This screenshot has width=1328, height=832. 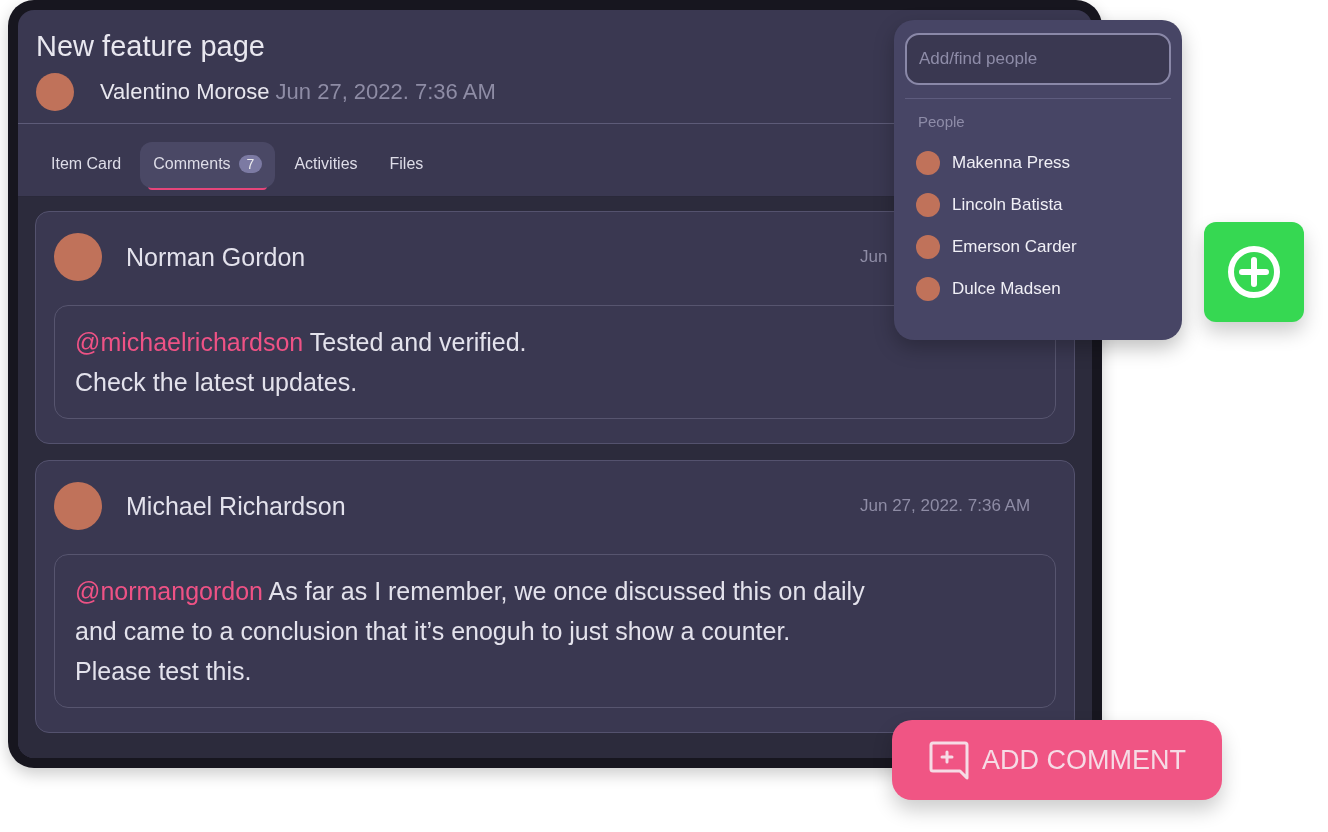 What do you see at coordinates (1038, 205) in the screenshot?
I see `person-item: Lincoln Batista` at bounding box center [1038, 205].